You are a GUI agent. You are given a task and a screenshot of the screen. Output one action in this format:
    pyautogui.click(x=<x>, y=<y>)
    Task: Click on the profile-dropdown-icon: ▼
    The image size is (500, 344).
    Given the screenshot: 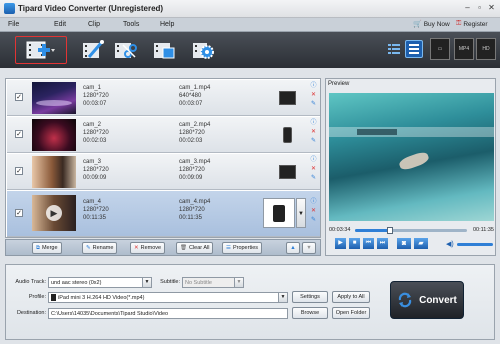 What is the action you would take?
    pyautogui.click(x=301, y=213)
    